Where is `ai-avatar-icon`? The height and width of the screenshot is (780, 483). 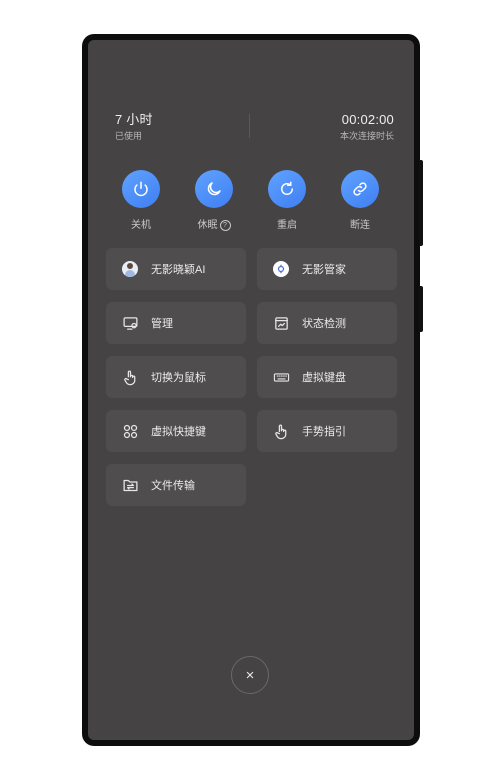
ai-avatar-icon is located at coordinates (130, 269).